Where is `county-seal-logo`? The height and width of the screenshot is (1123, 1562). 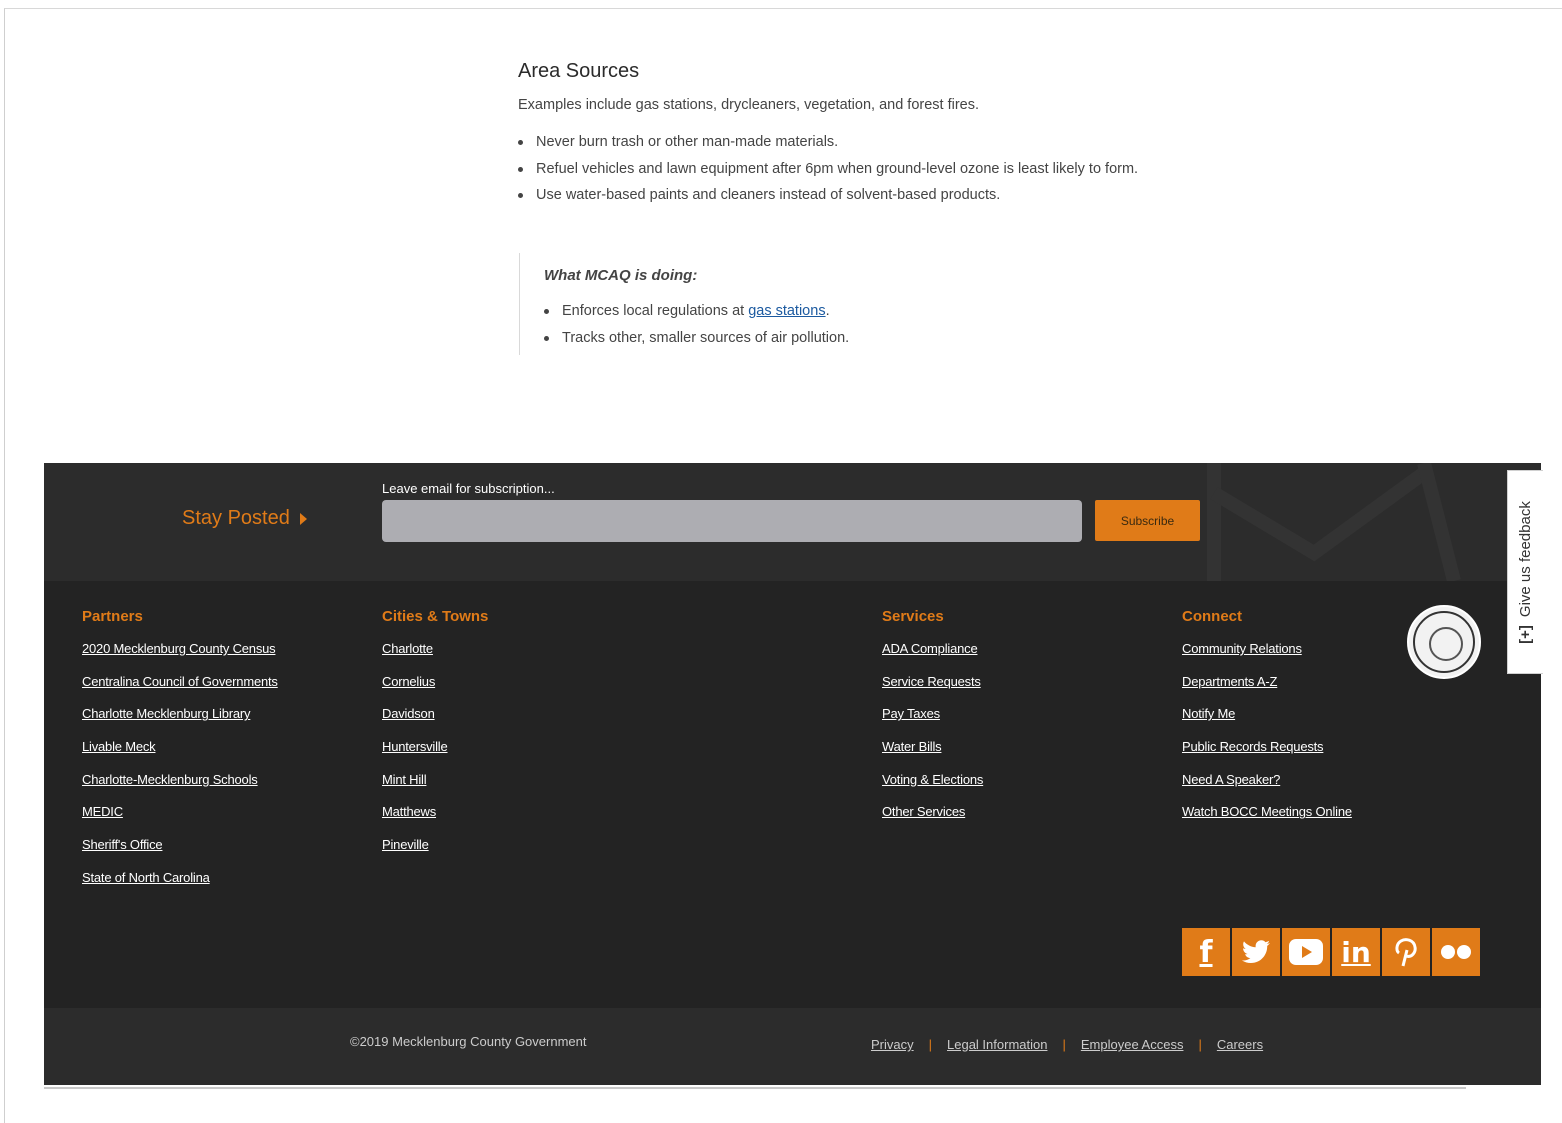
county-seal-logo is located at coordinates (1444, 642).